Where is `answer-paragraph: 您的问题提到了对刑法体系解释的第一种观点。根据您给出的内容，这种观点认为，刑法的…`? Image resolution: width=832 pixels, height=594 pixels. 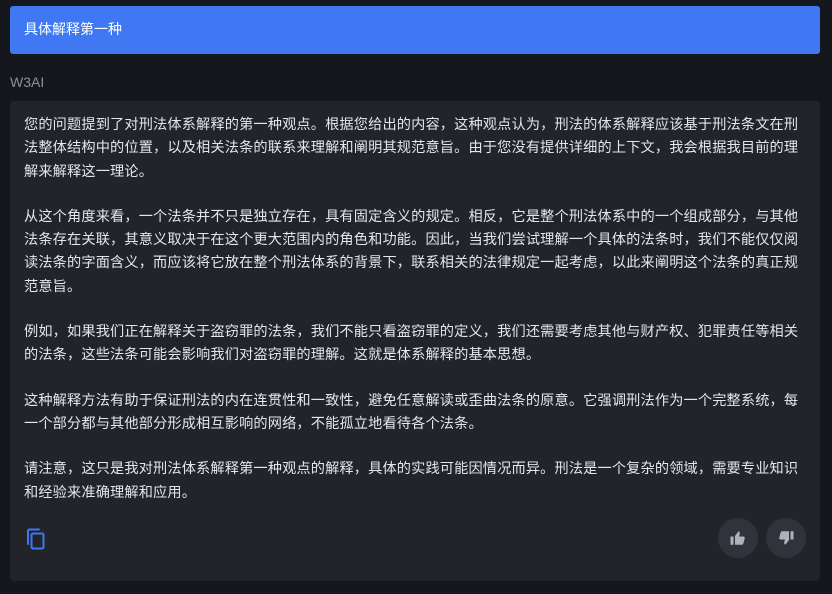 answer-paragraph: 您的问题提到了对刑法体系解释的第一种观点。根据您给出的内容，这种观点认为，刑法的… is located at coordinates (411, 148).